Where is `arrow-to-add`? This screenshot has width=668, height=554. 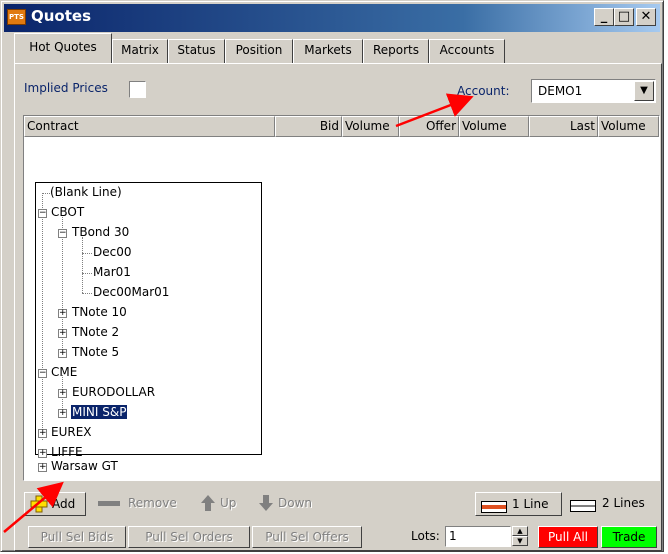
arrow-to-add is located at coordinates (33, 507).